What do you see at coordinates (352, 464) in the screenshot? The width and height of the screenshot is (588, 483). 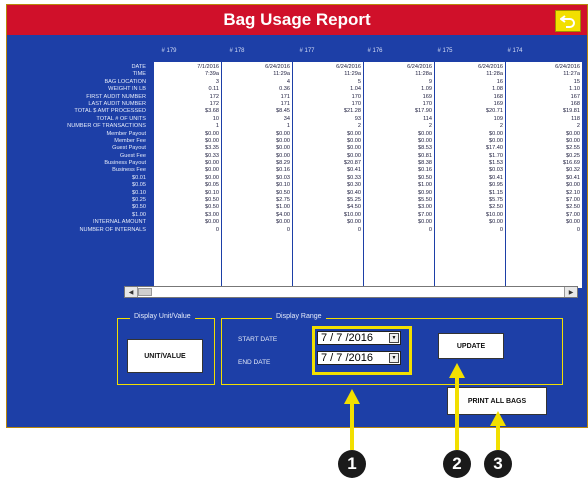 I see `callout-1: 1` at bounding box center [352, 464].